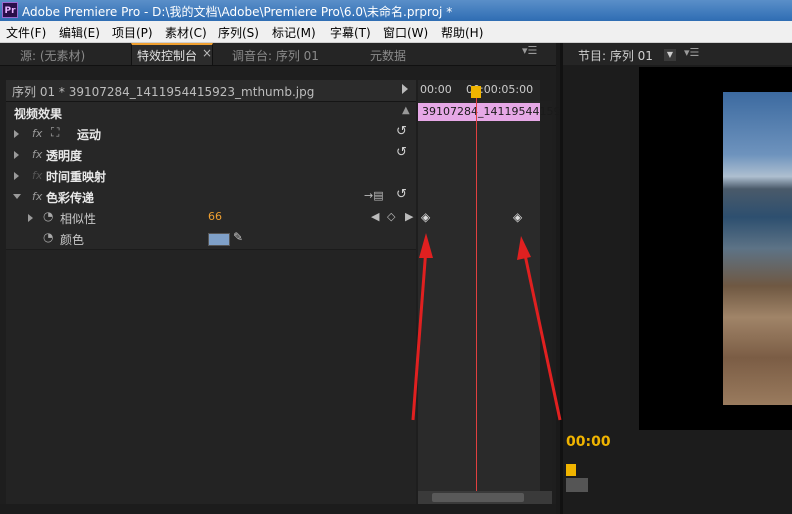 This screenshot has height=514, width=792. I want to click on annotation-arrows, so click(486, 327).